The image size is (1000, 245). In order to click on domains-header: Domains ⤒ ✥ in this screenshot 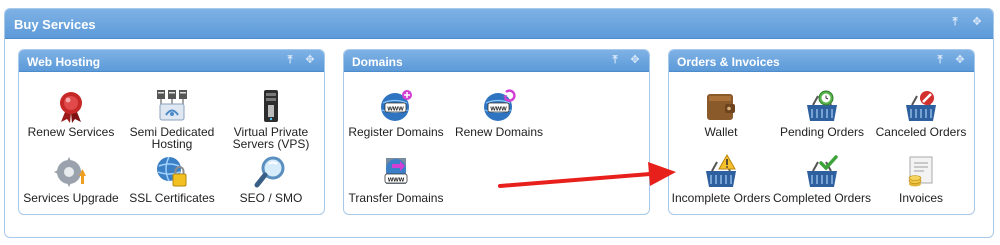, I will do `click(496, 61)`.